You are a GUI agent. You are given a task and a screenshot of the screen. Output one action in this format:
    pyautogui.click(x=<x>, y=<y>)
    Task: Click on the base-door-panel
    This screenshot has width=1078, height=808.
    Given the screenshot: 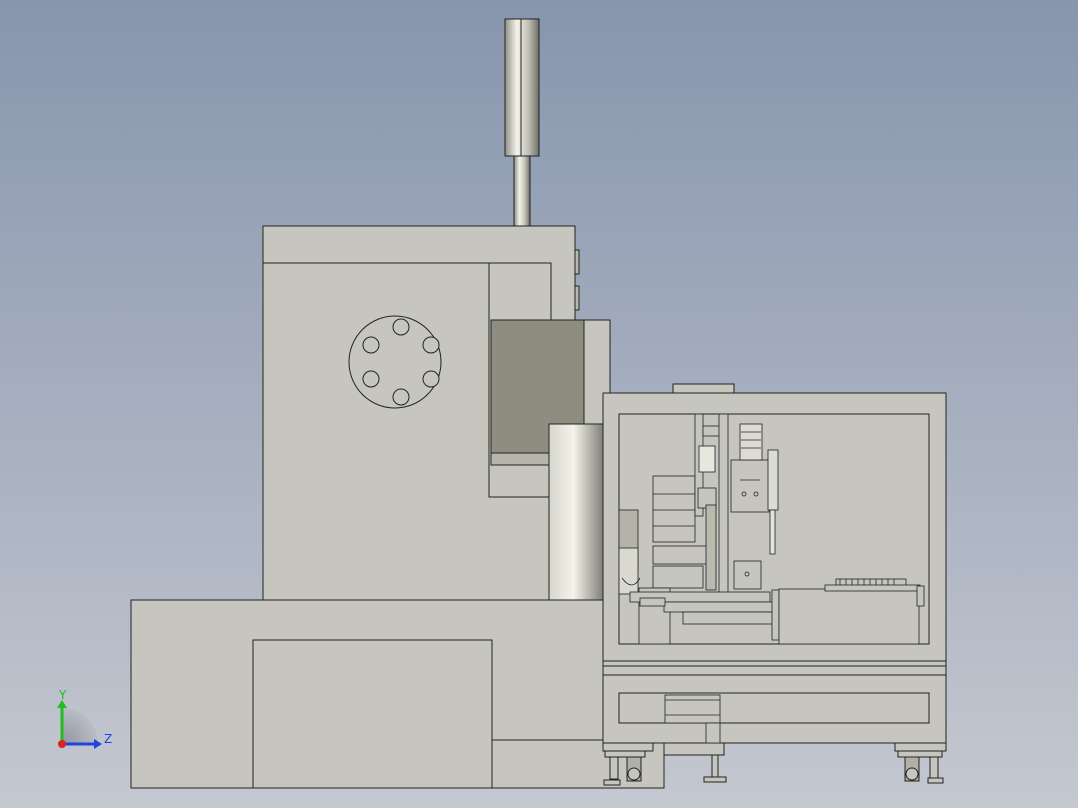 What is the action you would take?
    pyautogui.click(x=372, y=714)
    